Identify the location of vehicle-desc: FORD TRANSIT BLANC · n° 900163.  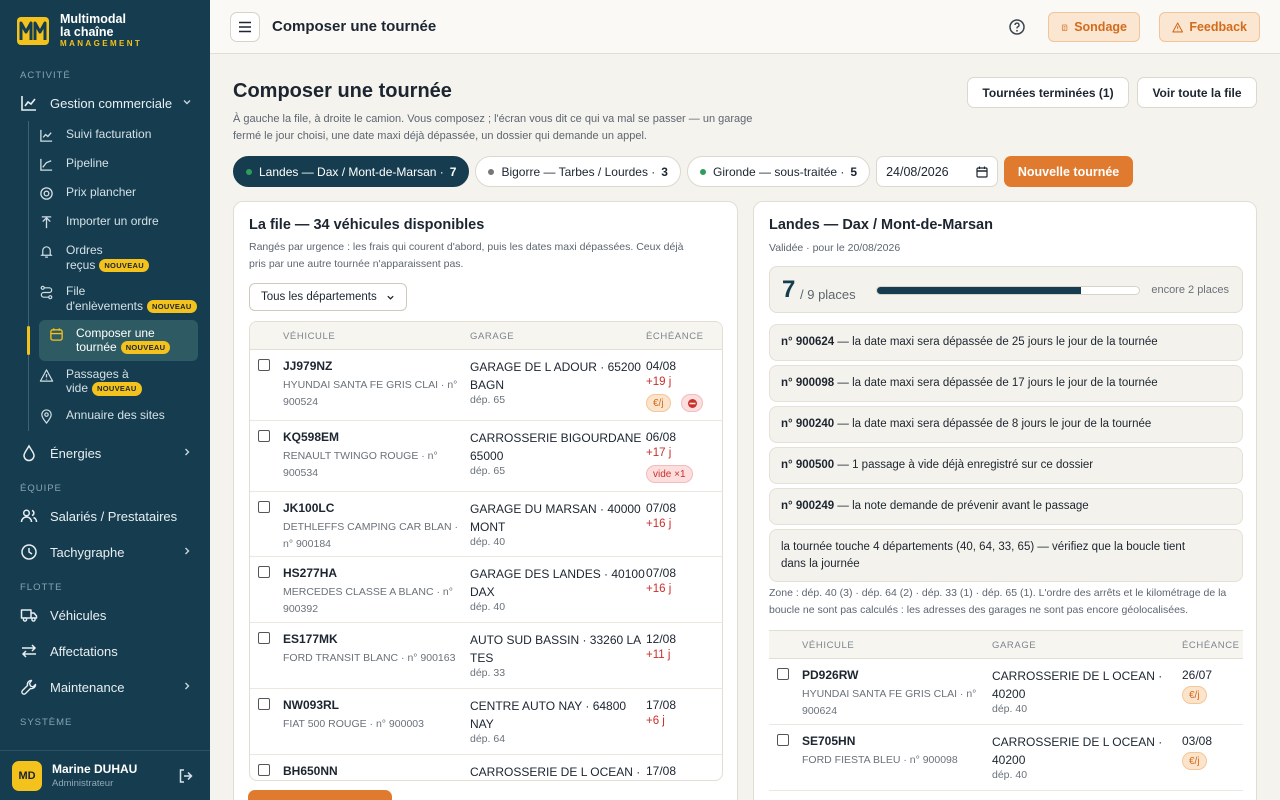
(369, 658).